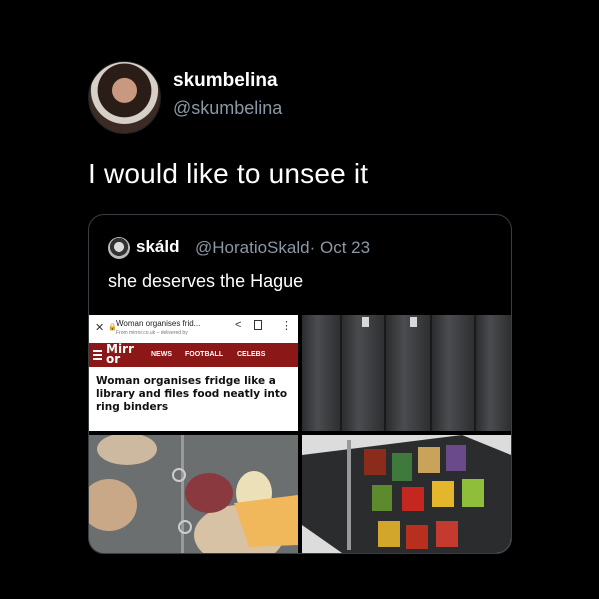  I want to click on display-name: skumbelina, so click(225, 81).